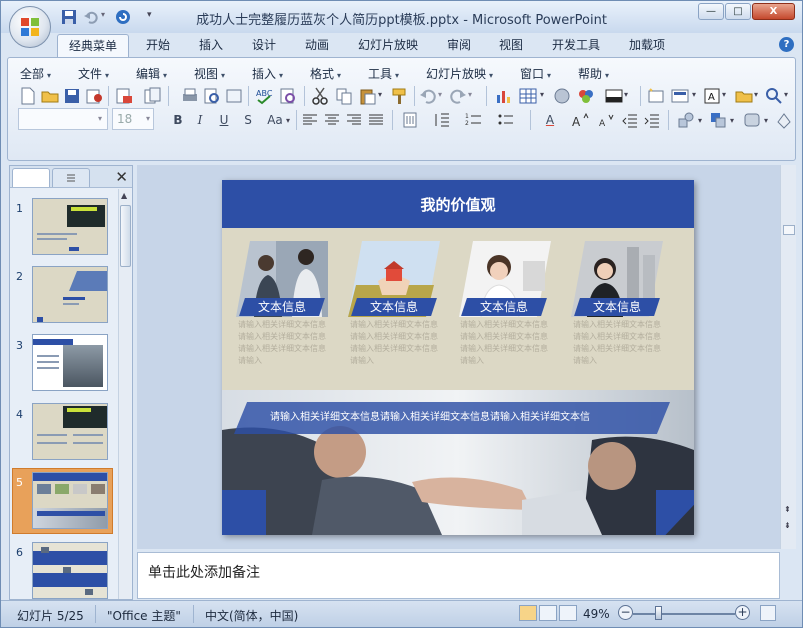 The image size is (803, 628). What do you see at coordinates (732, 120) in the screenshot?
I see `arrange-dropdown-icon: ▾` at bounding box center [732, 120].